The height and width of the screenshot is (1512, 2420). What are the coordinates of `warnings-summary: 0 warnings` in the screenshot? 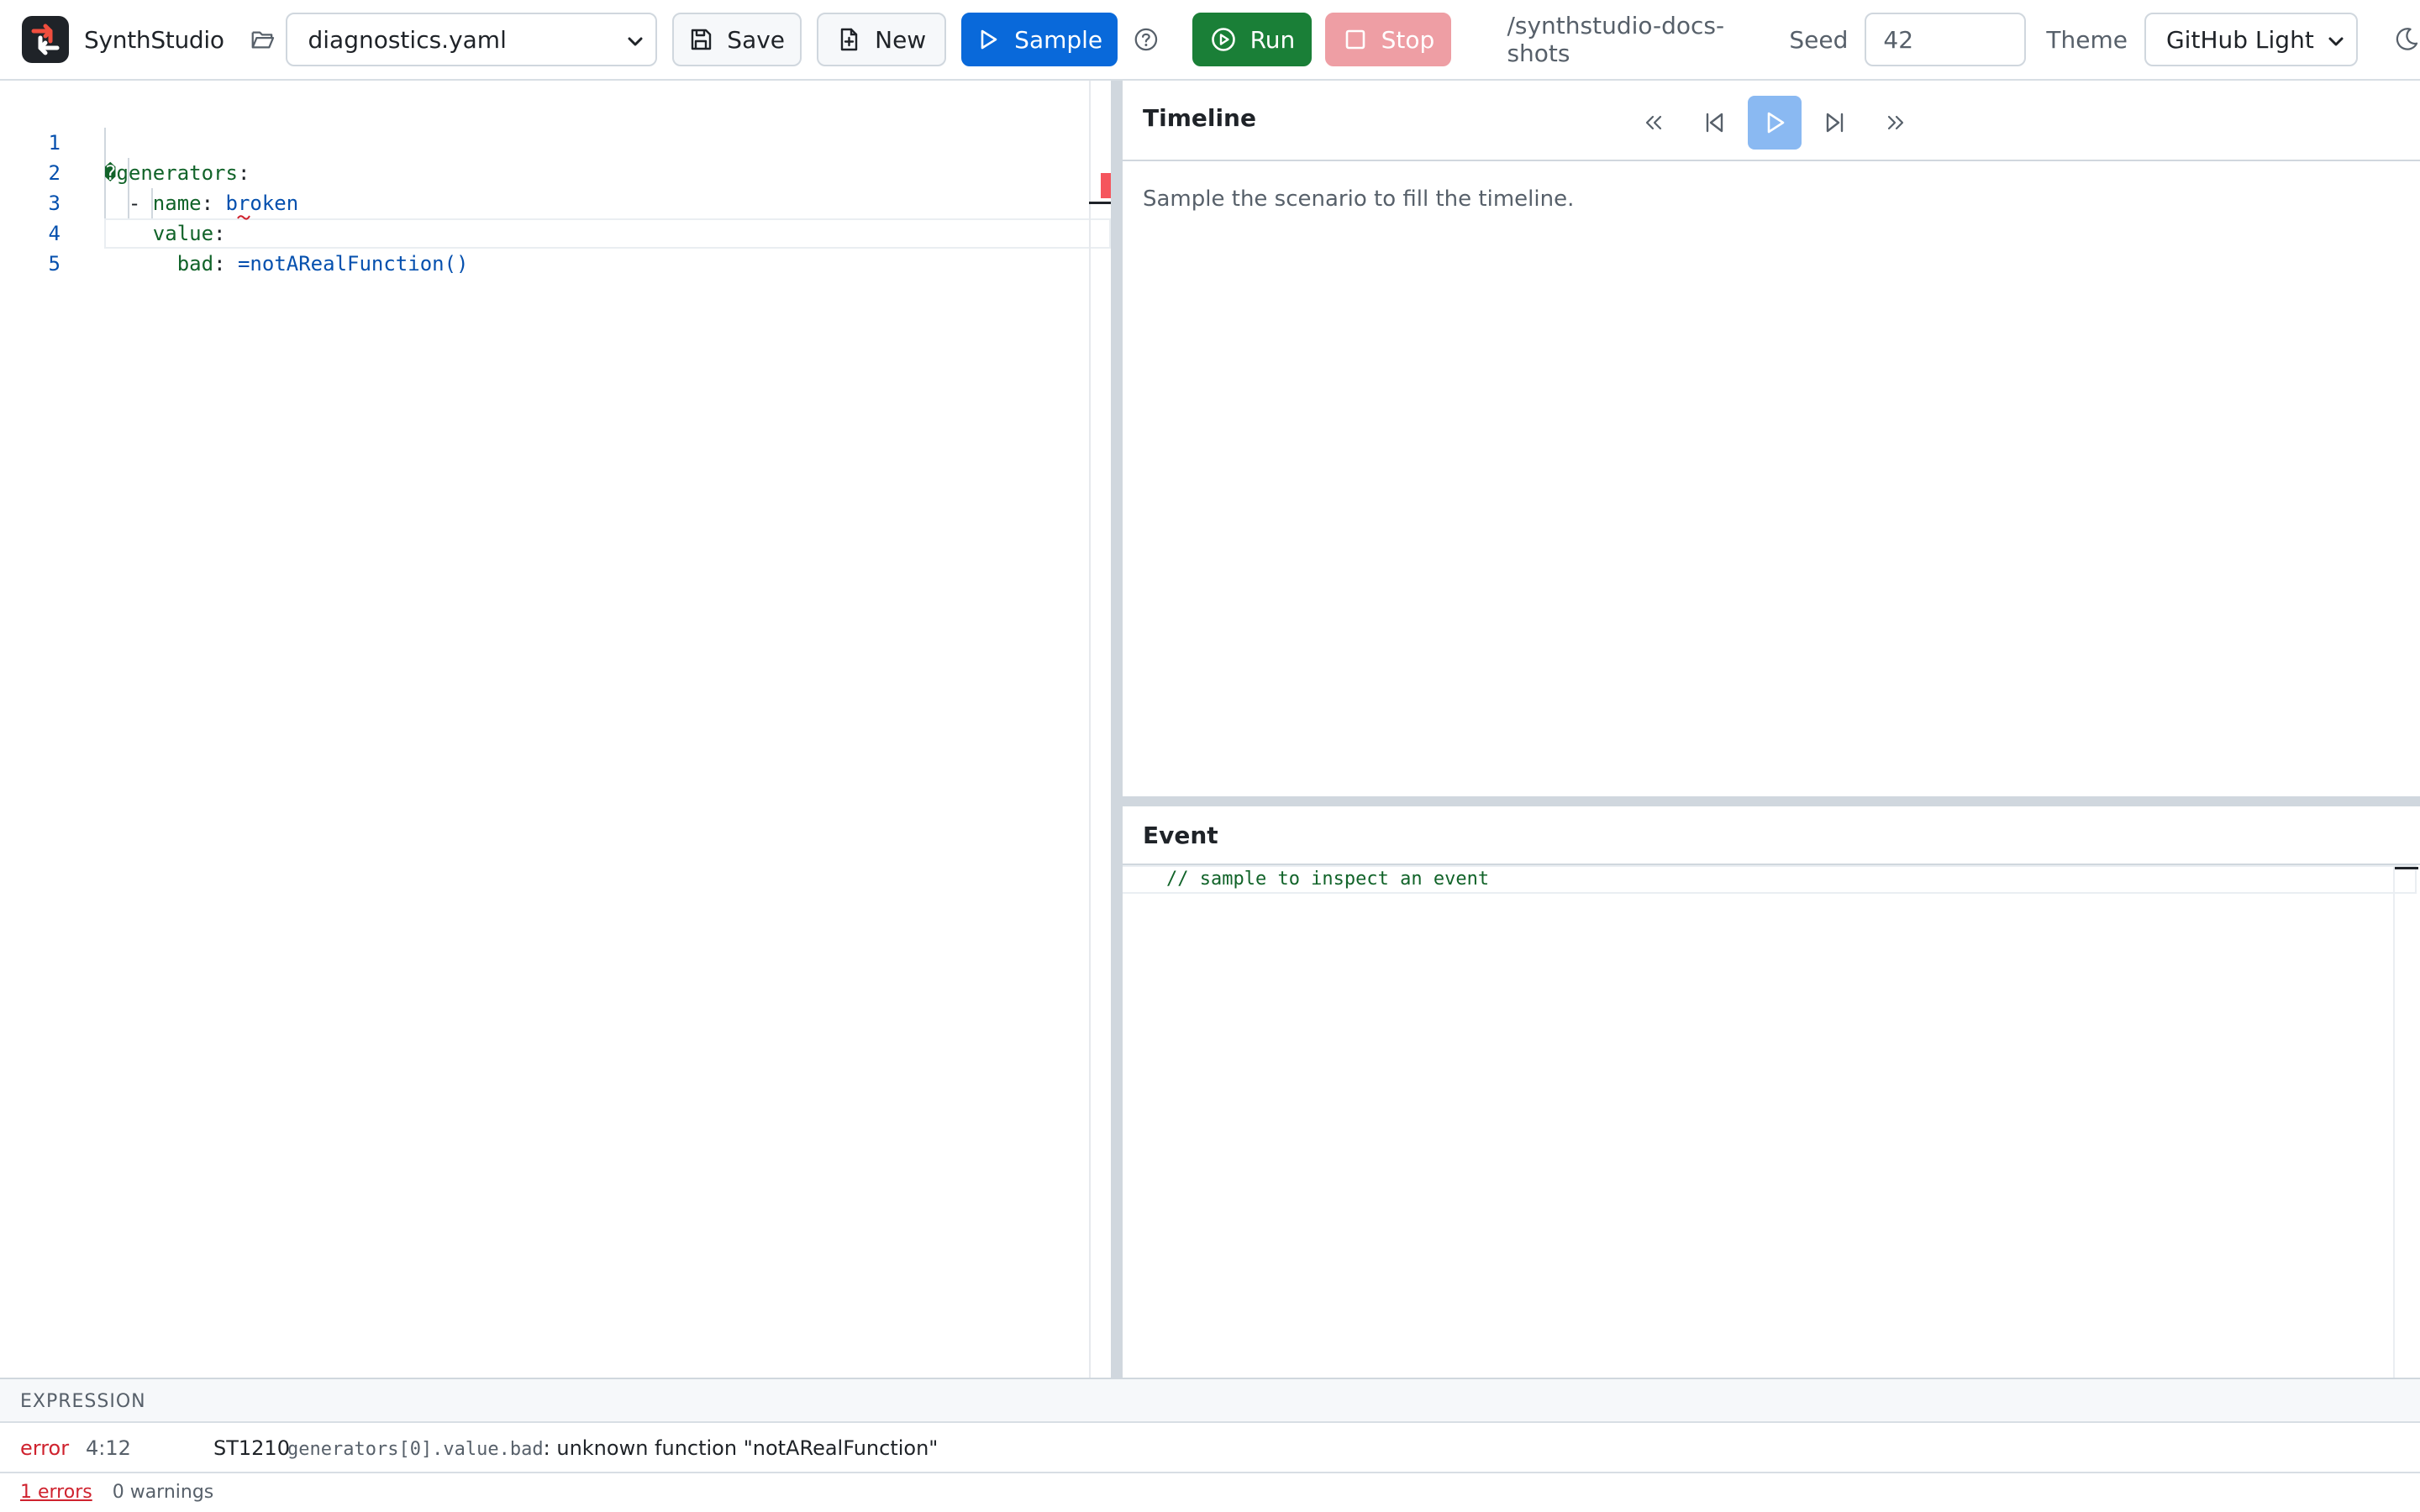 It's located at (163, 1492).